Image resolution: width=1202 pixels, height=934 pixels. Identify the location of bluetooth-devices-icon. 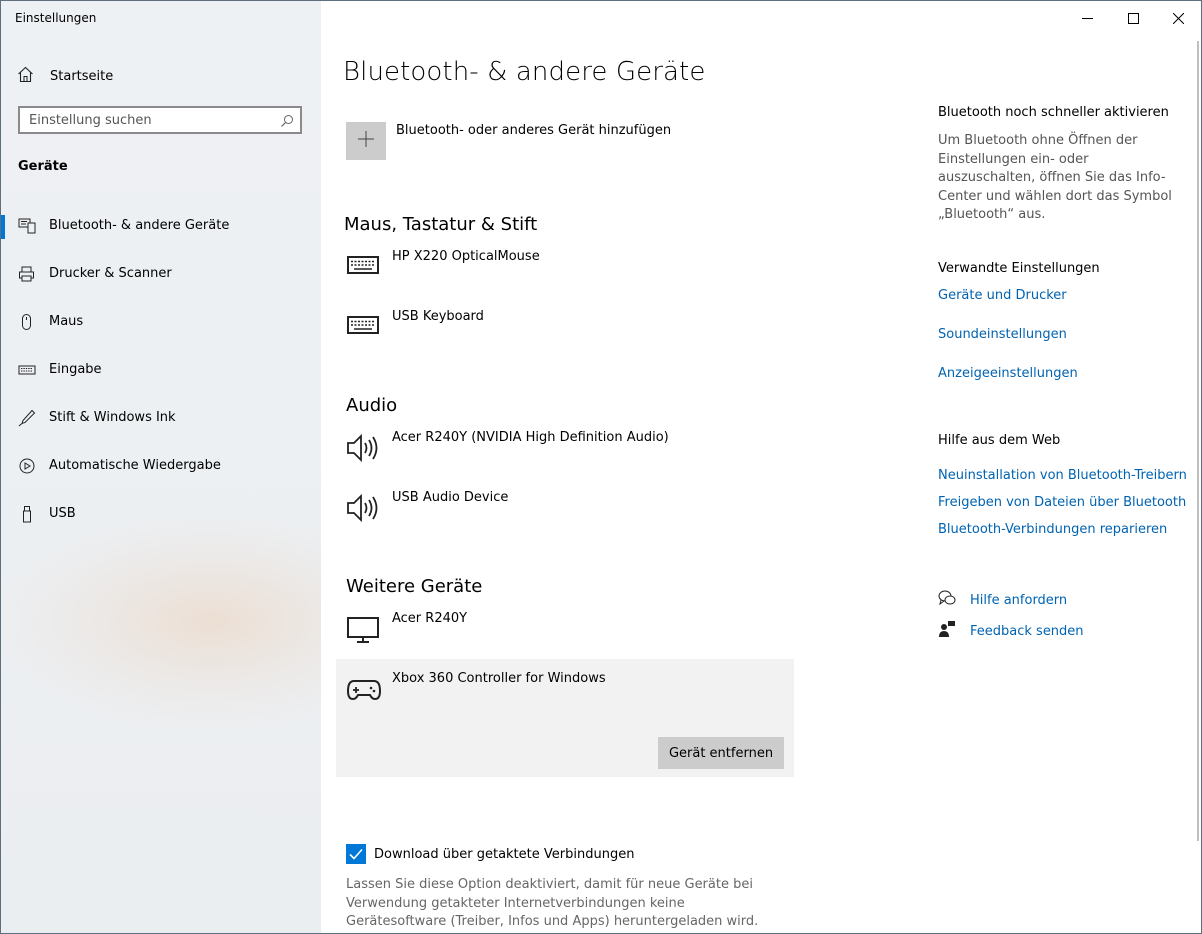
(27, 226).